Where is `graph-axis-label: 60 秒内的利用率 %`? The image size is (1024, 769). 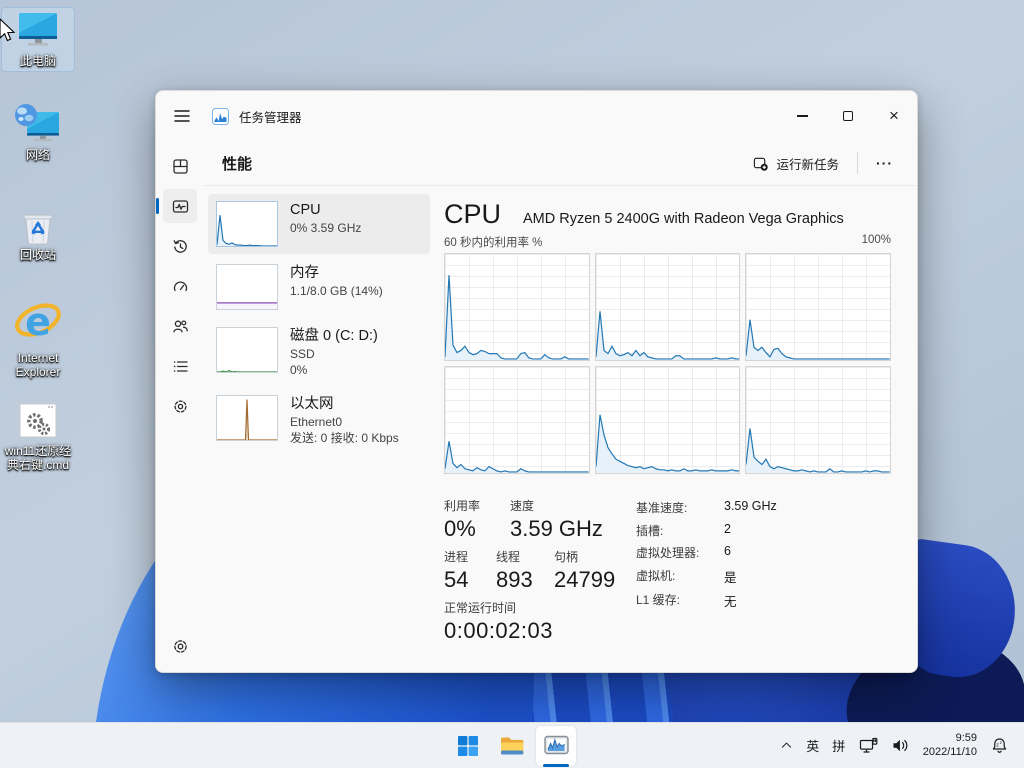 graph-axis-label: 60 秒内的利用率 % is located at coordinates (493, 242).